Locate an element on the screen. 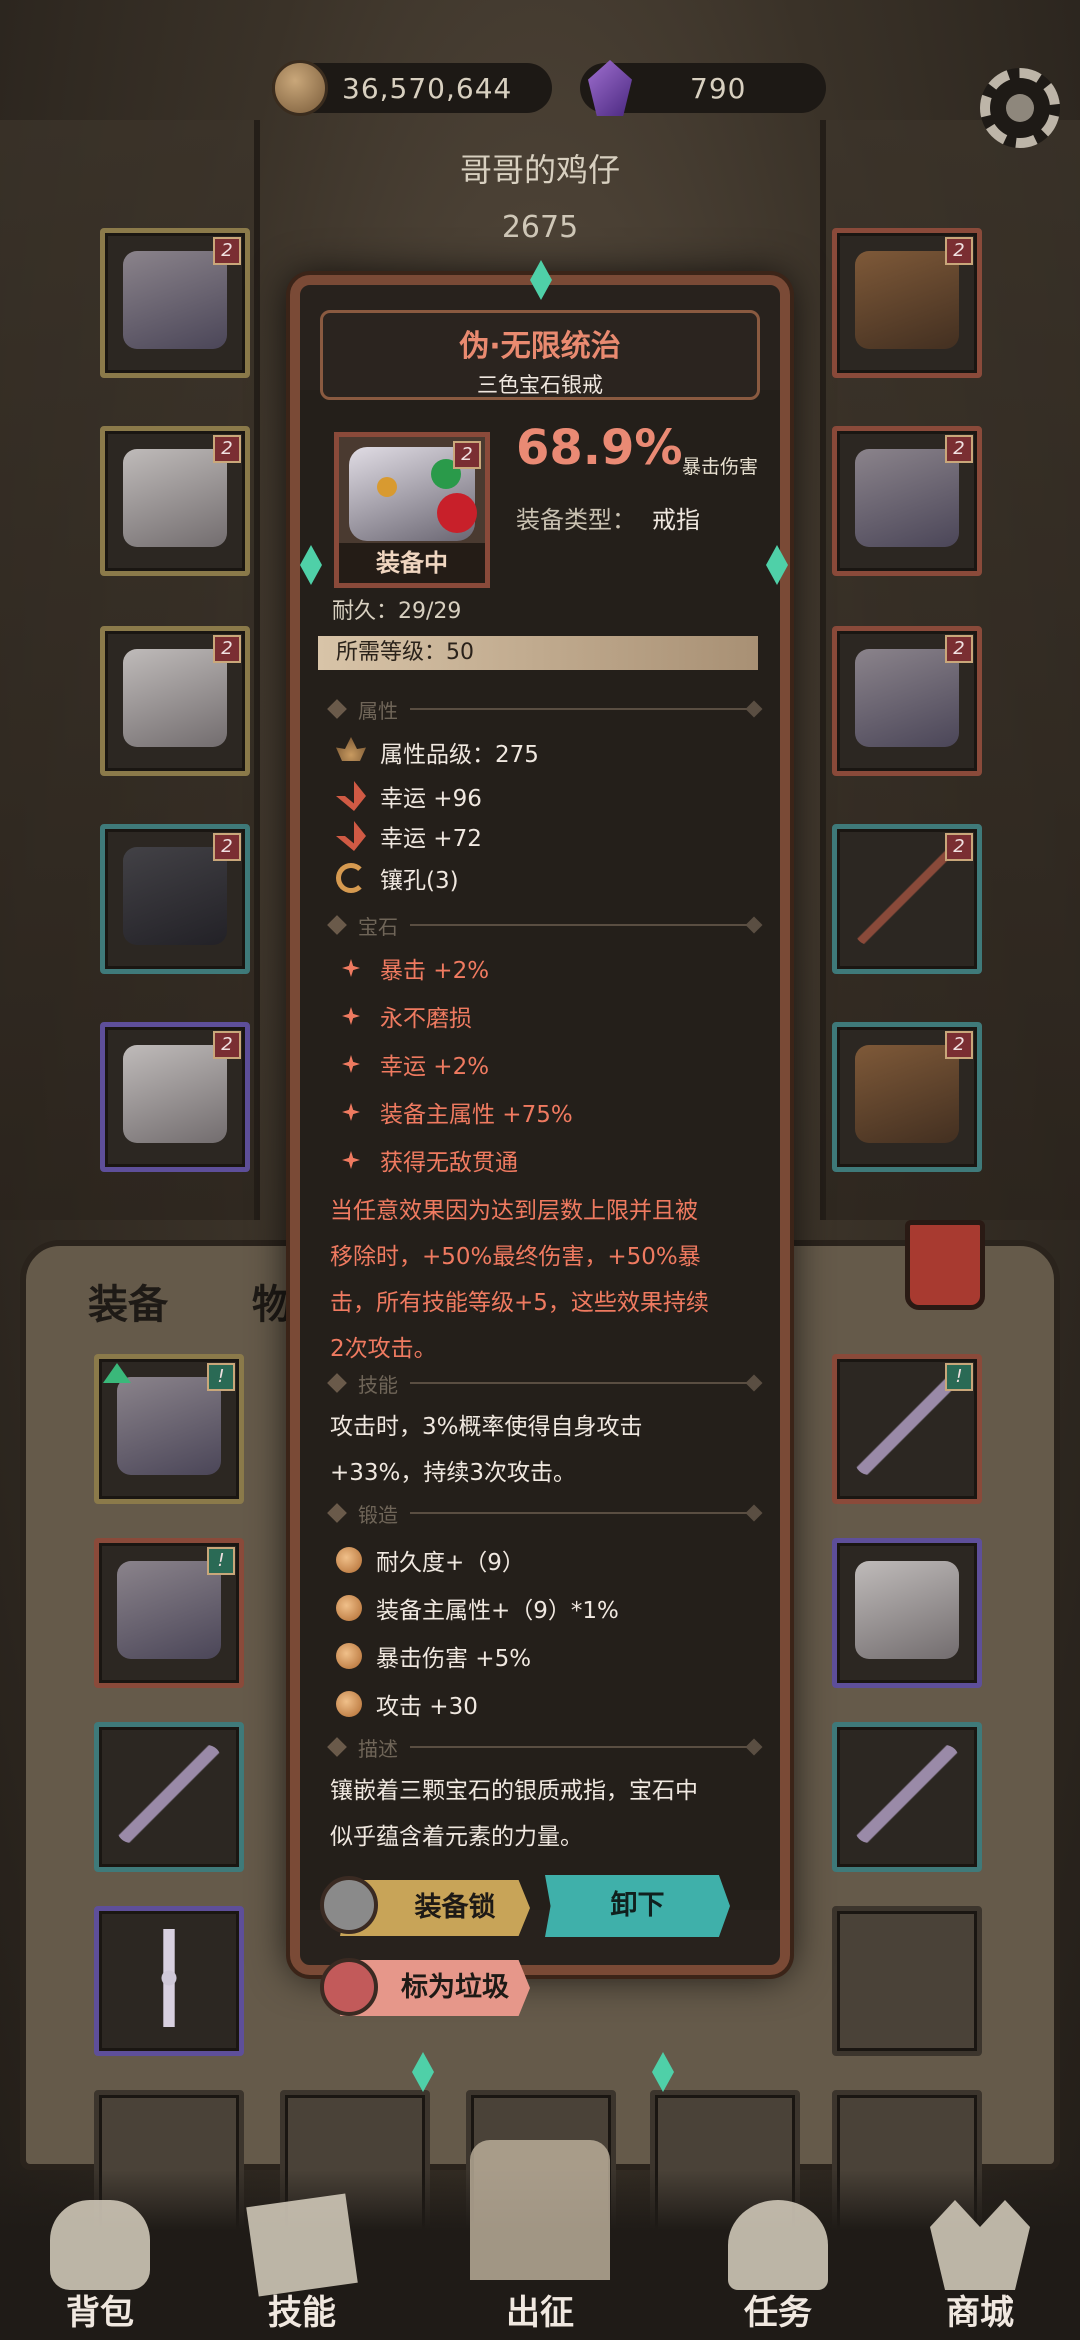 The width and height of the screenshot is (1080, 2340). forge-text: 耐久度+（9） is located at coordinates (450, 1563).